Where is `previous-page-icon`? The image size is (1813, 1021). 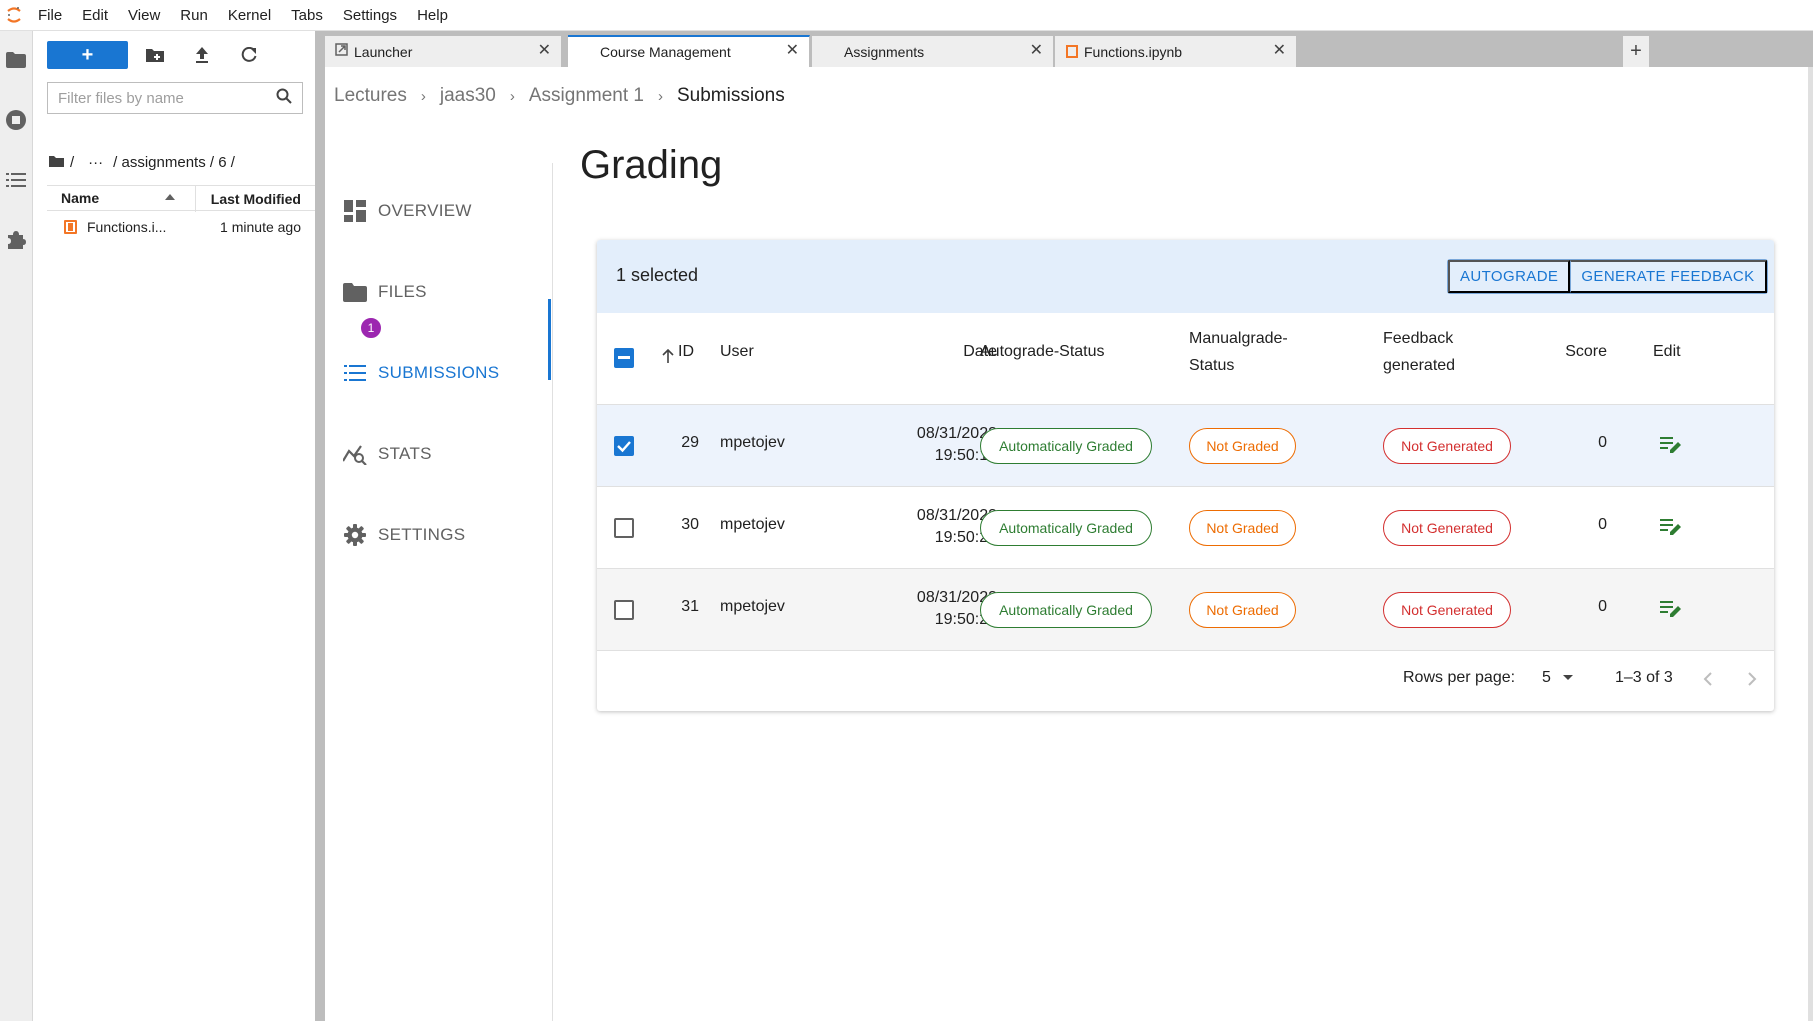 previous-page-icon is located at coordinates (1708, 681).